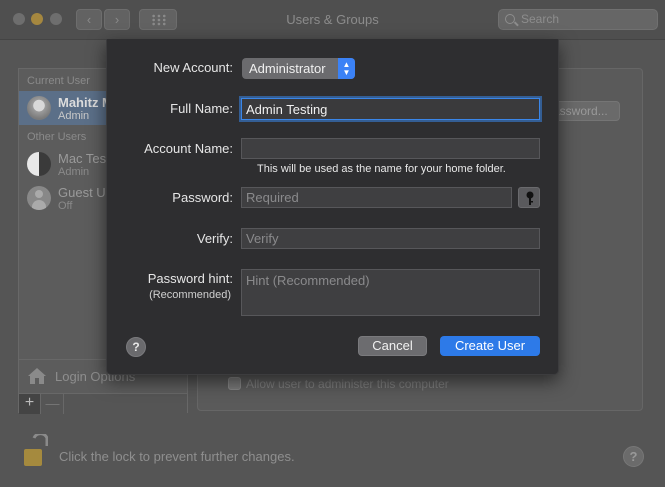  I want to click on create-user-button: Create User, so click(490, 346).